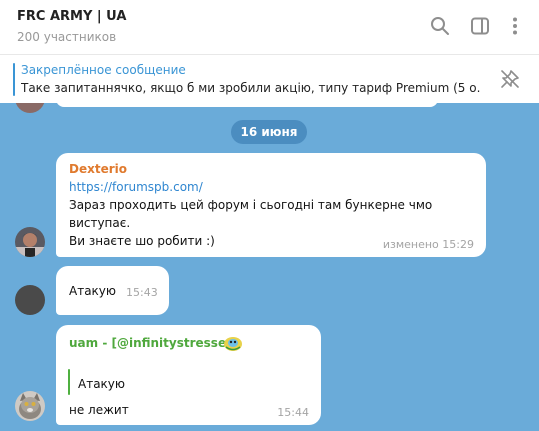 The width and height of the screenshot is (539, 431). What do you see at coordinates (69, 382) in the screenshot?
I see `reply-quote-bar` at bounding box center [69, 382].